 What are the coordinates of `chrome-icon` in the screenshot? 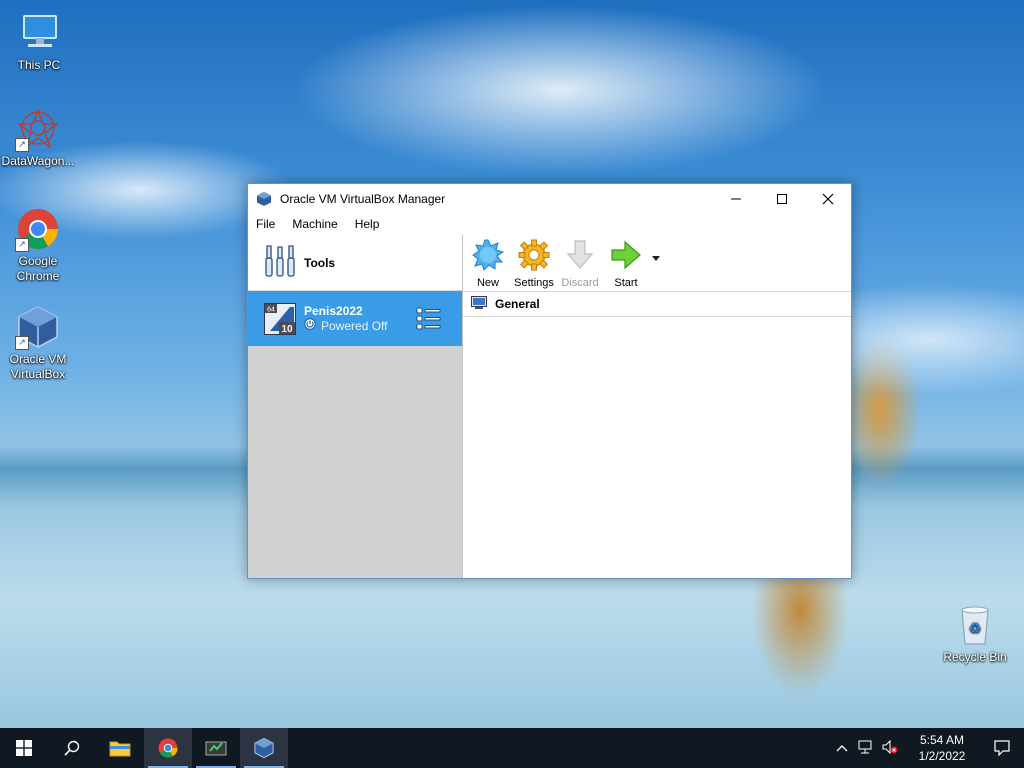 It's located at (168, 748).